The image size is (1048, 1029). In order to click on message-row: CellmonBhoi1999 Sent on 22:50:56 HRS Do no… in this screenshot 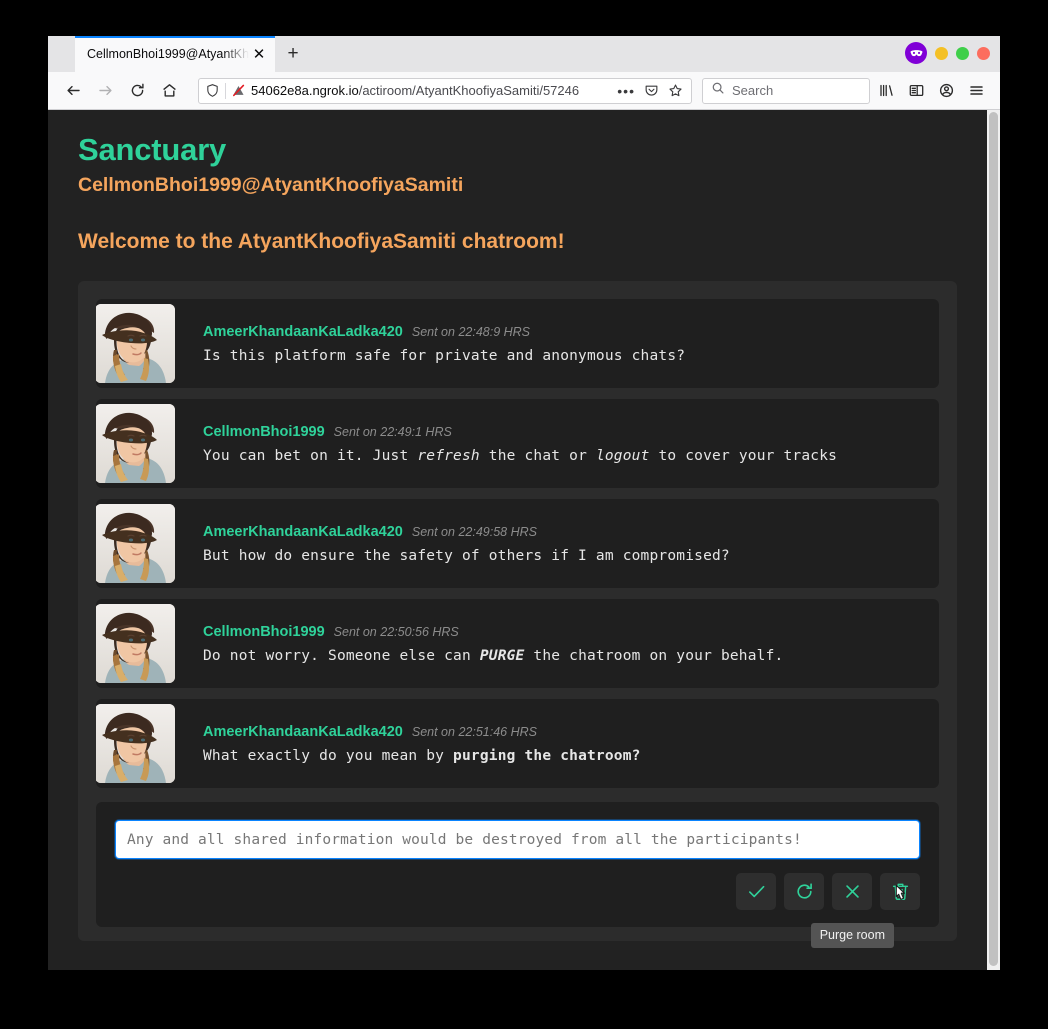, I will do `click(517, 644)`.